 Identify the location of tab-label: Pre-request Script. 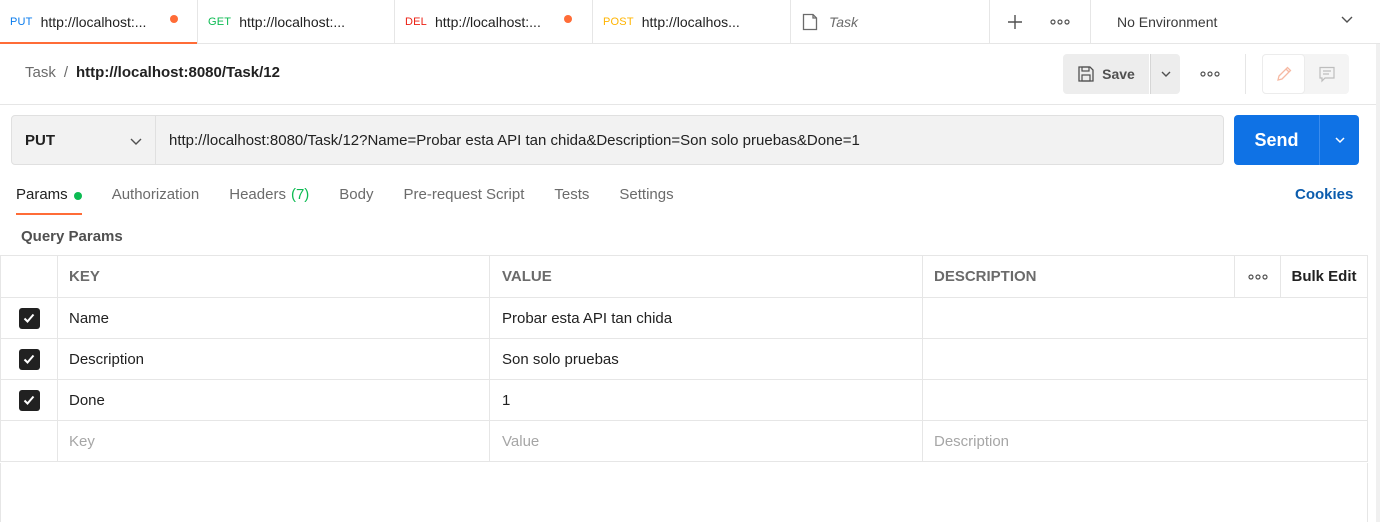
(464, 194).